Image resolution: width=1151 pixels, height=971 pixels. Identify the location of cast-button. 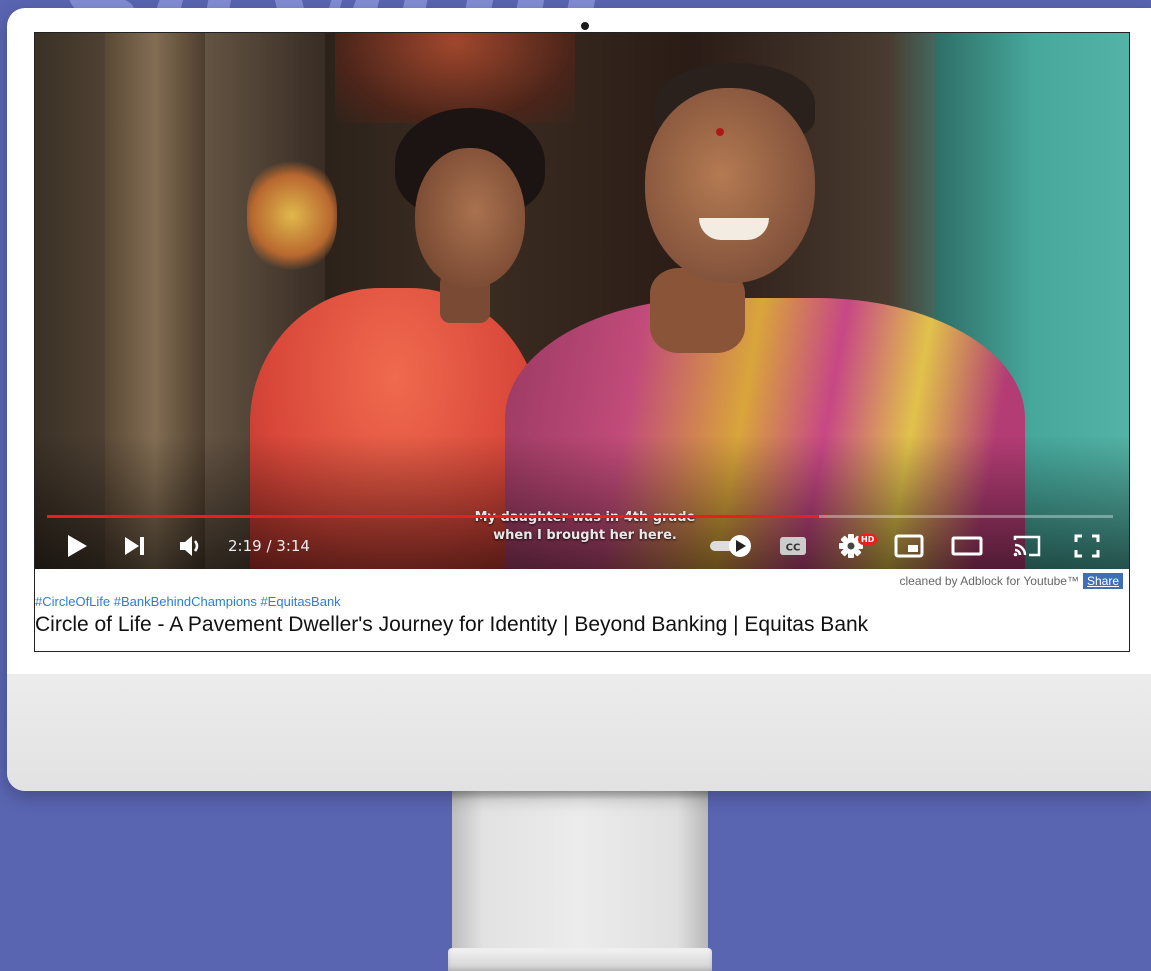
(1027, 546).